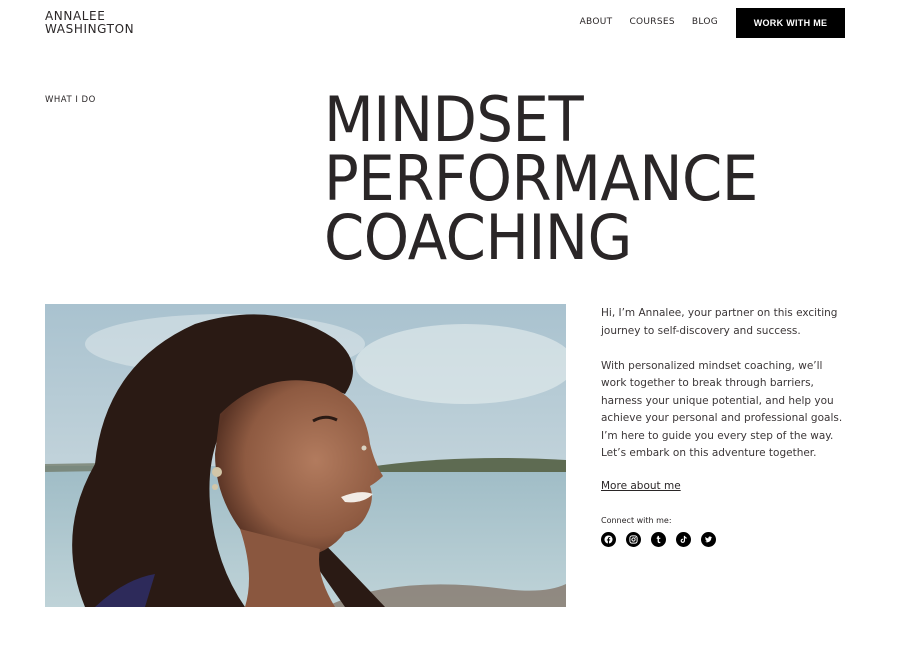 Image resolution: width=912 pixels, height=645 pixels. What do you see at coordinates (651, 22) in the screenshot?
I see `nav-courses: COURSES` at bounding box center [651, 22].